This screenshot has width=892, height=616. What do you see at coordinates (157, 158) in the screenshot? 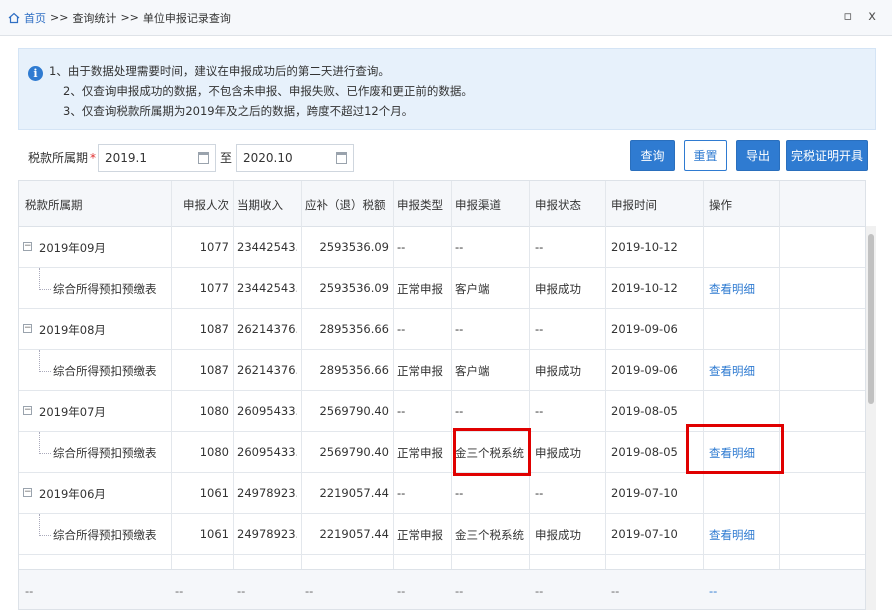
I see `start-period-input: 2019.1` at bounding box center [157, 158].